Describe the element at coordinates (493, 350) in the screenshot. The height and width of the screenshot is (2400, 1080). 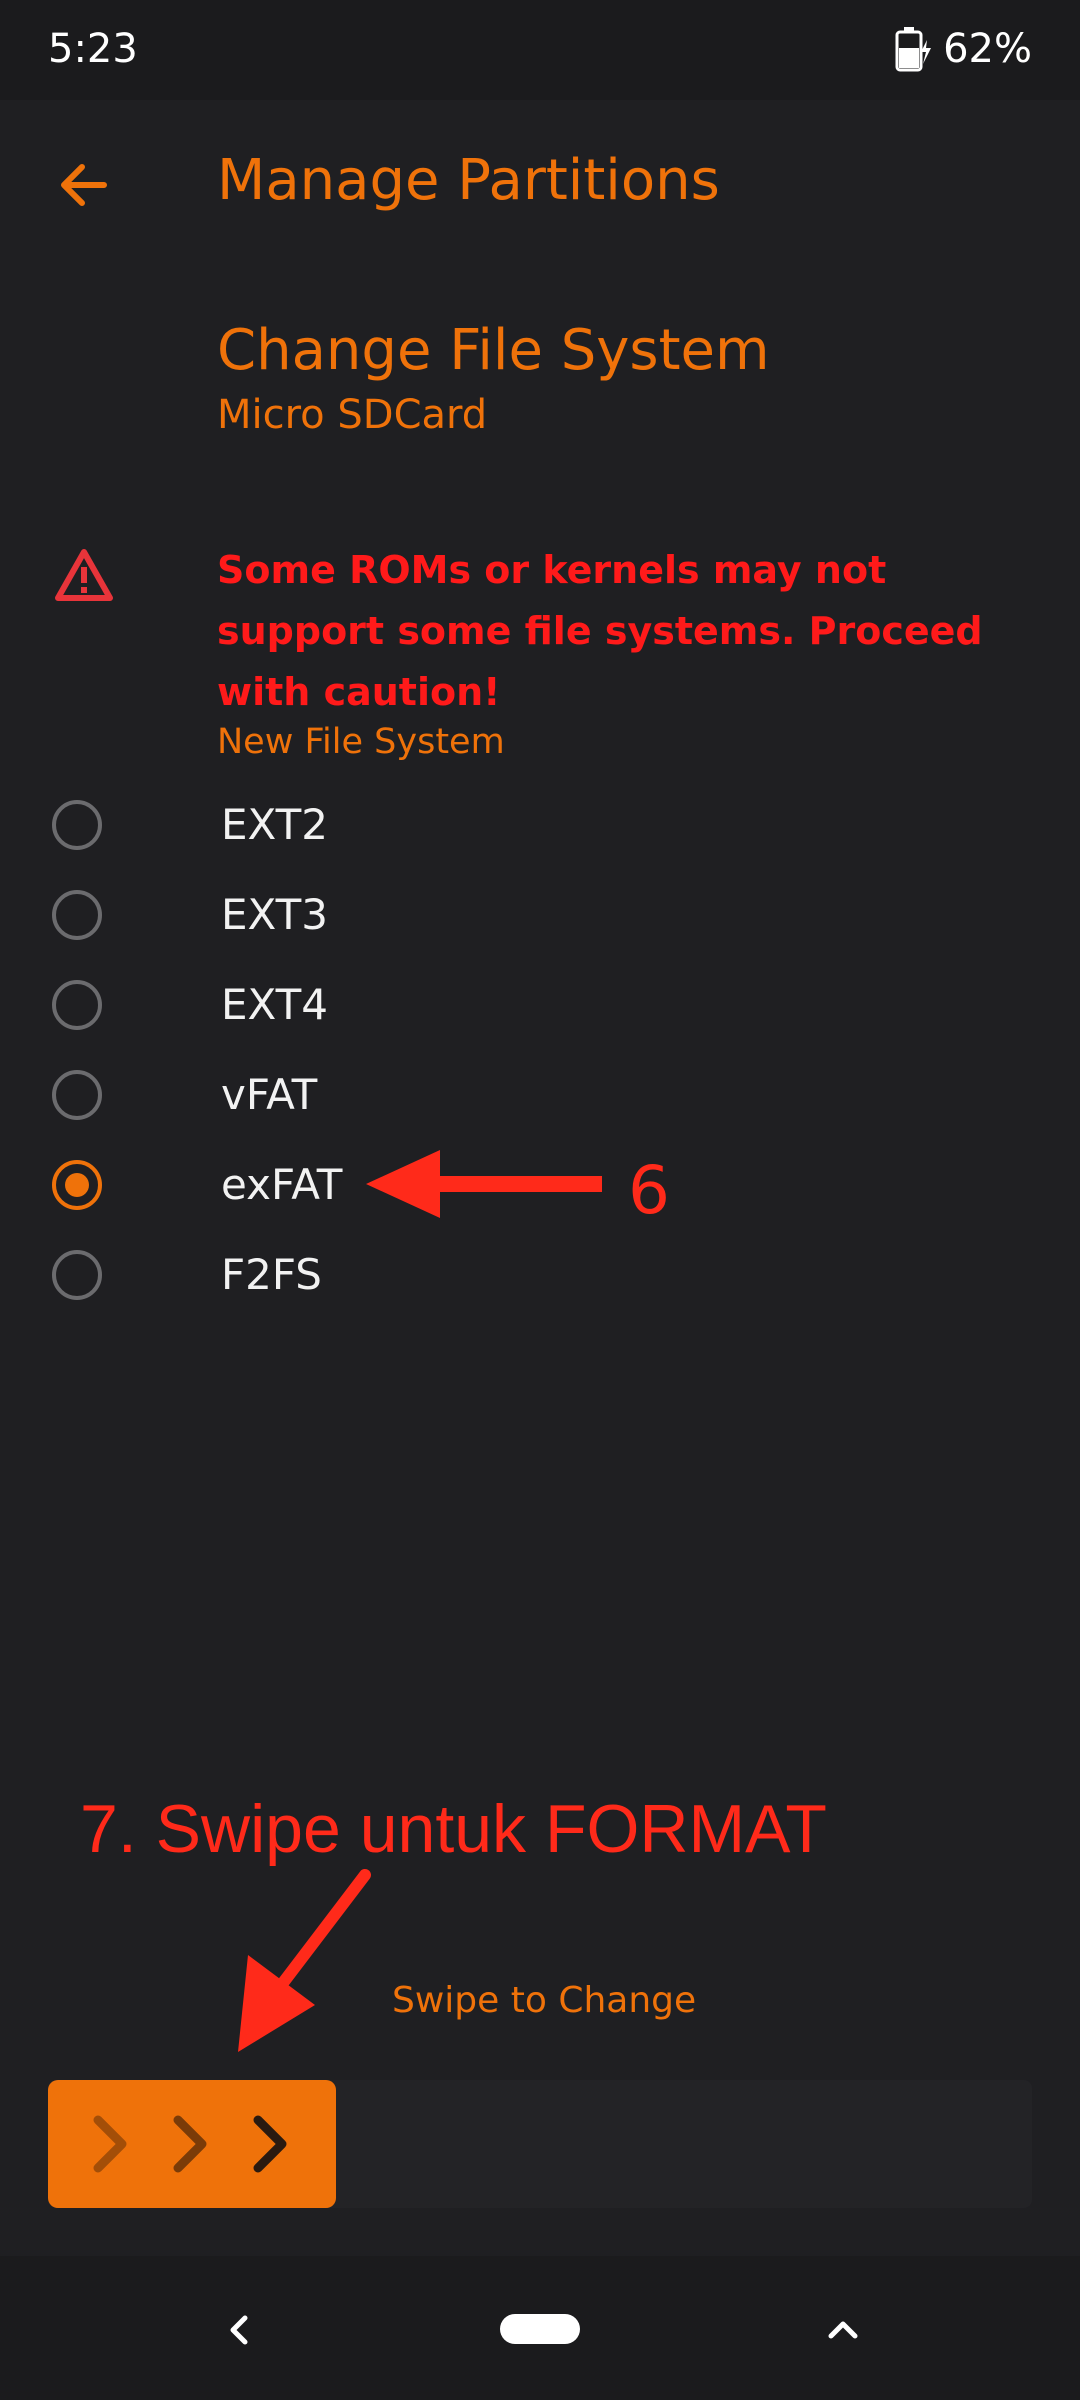
I see `section-title: Change File System` at that location.